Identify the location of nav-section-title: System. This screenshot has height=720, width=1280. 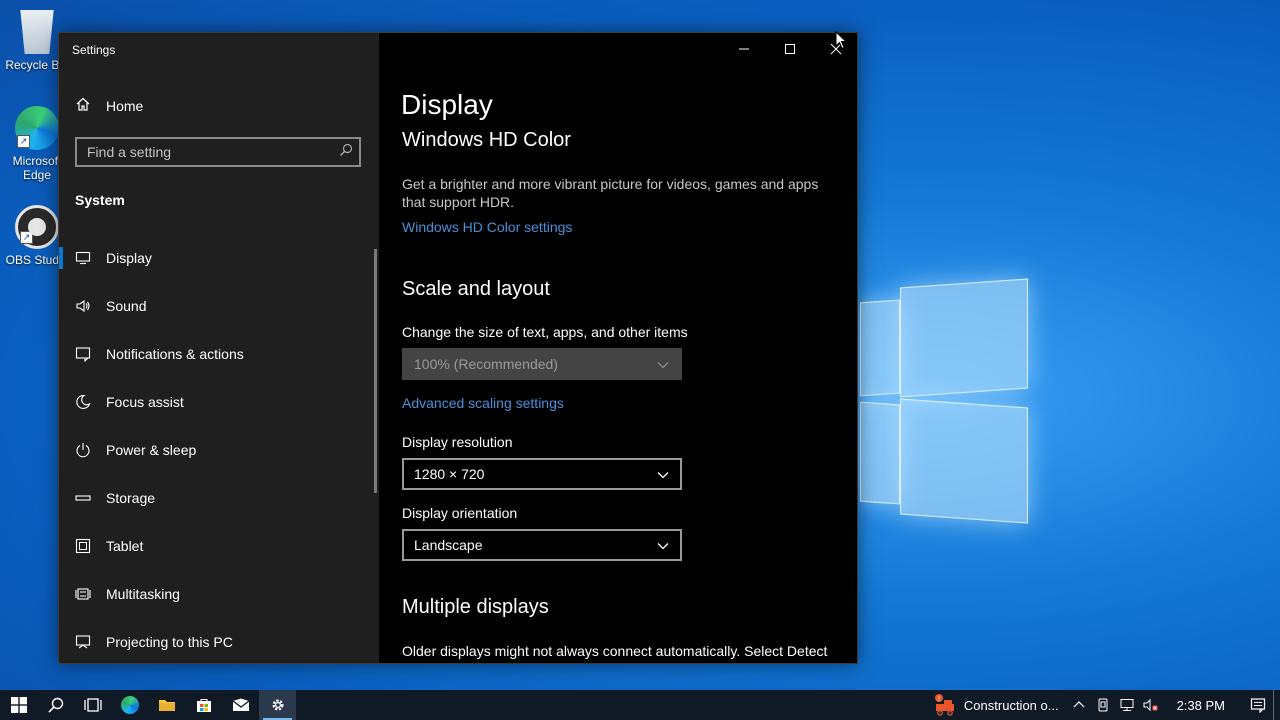
(100, 200).